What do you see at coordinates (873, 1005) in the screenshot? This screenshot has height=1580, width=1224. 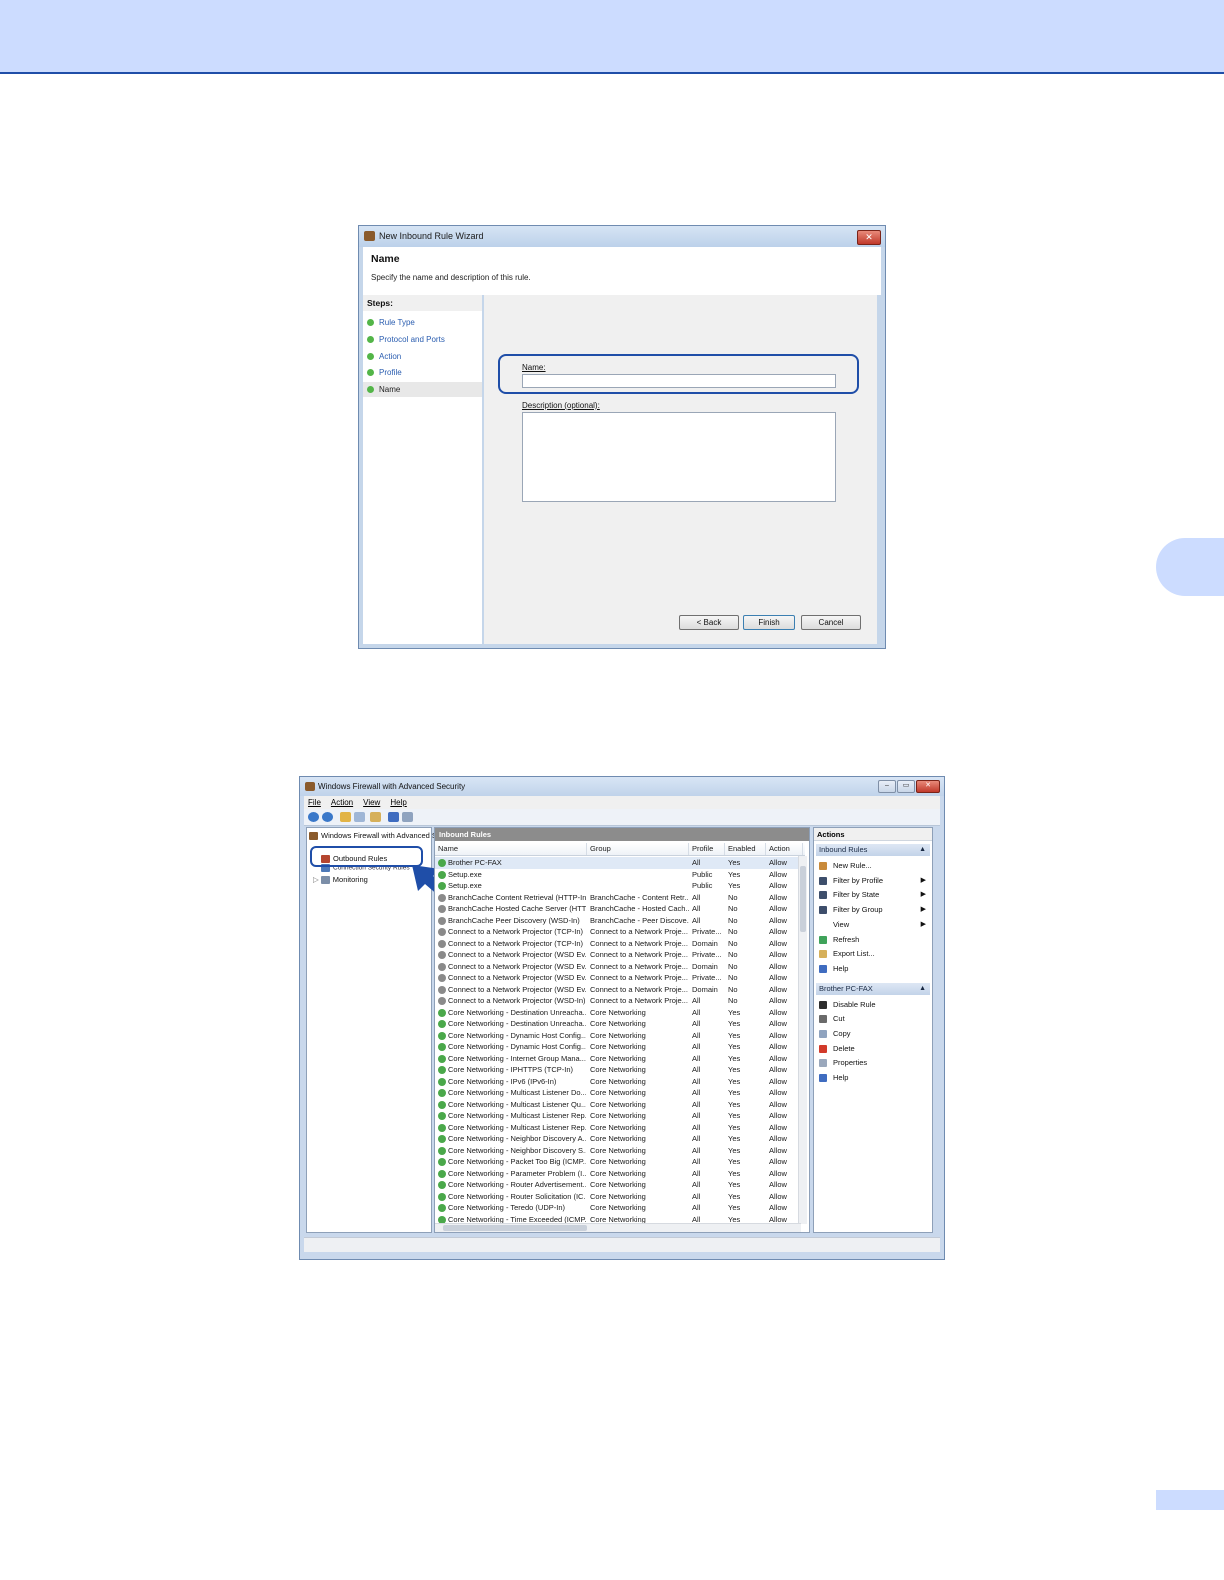 I see `action-item: Disable Rule` at bounding box center [873, 1005].